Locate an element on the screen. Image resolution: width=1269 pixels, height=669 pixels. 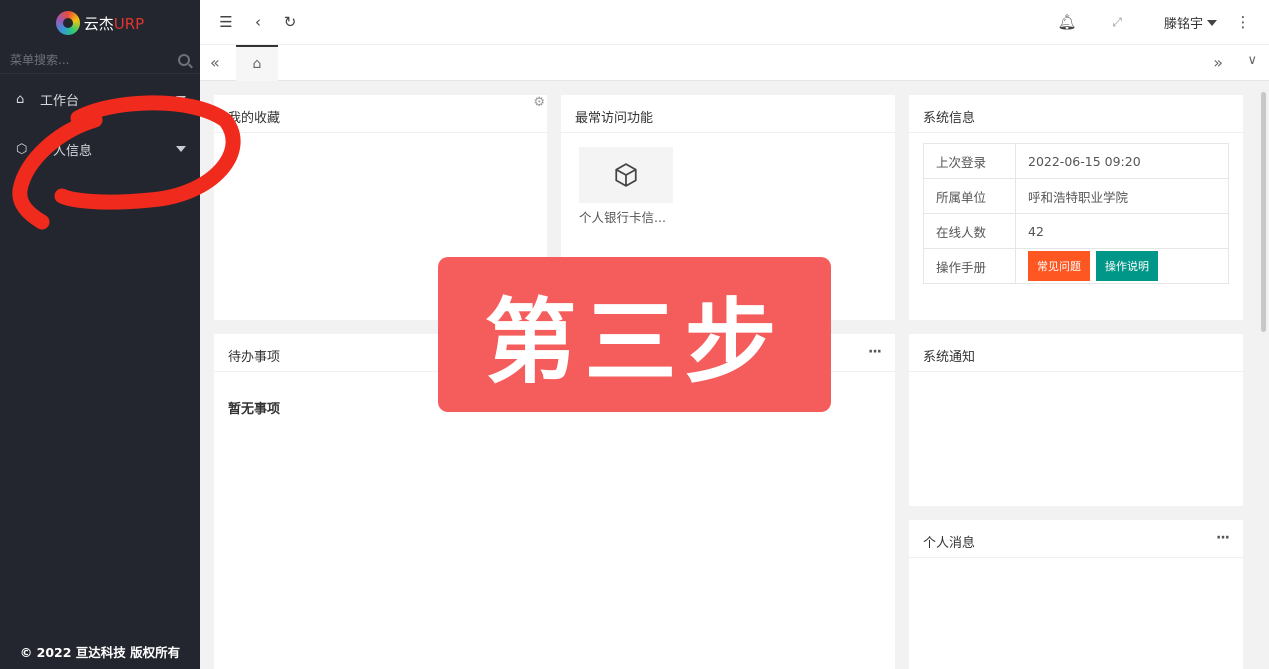
logo: 云杰URP is located at coordinates (100, 23).